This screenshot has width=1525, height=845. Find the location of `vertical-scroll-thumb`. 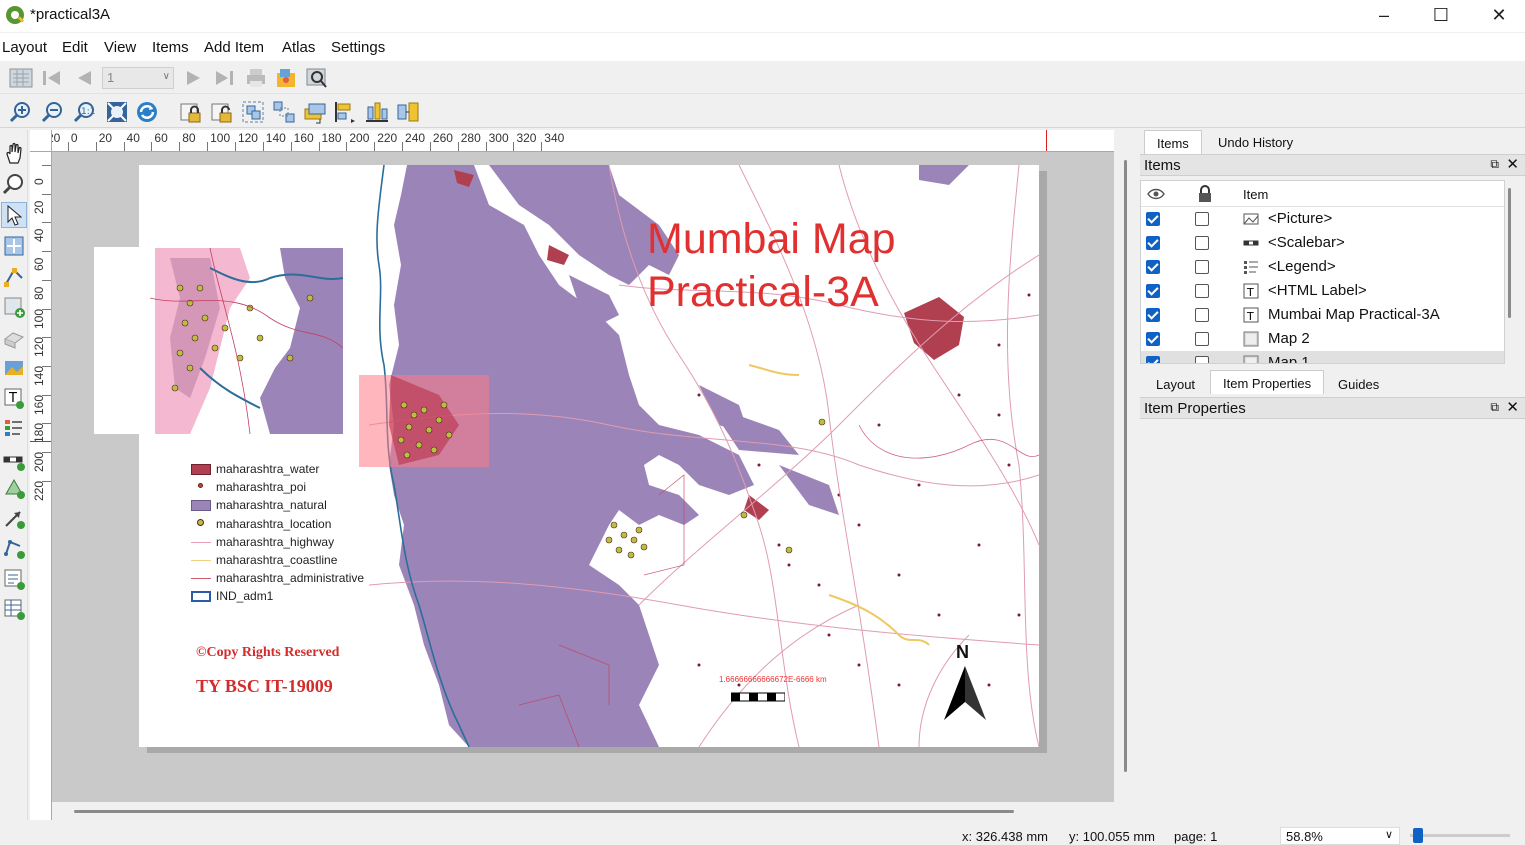

vertical-scroll-thumb is located at coordinates (1125, 466).